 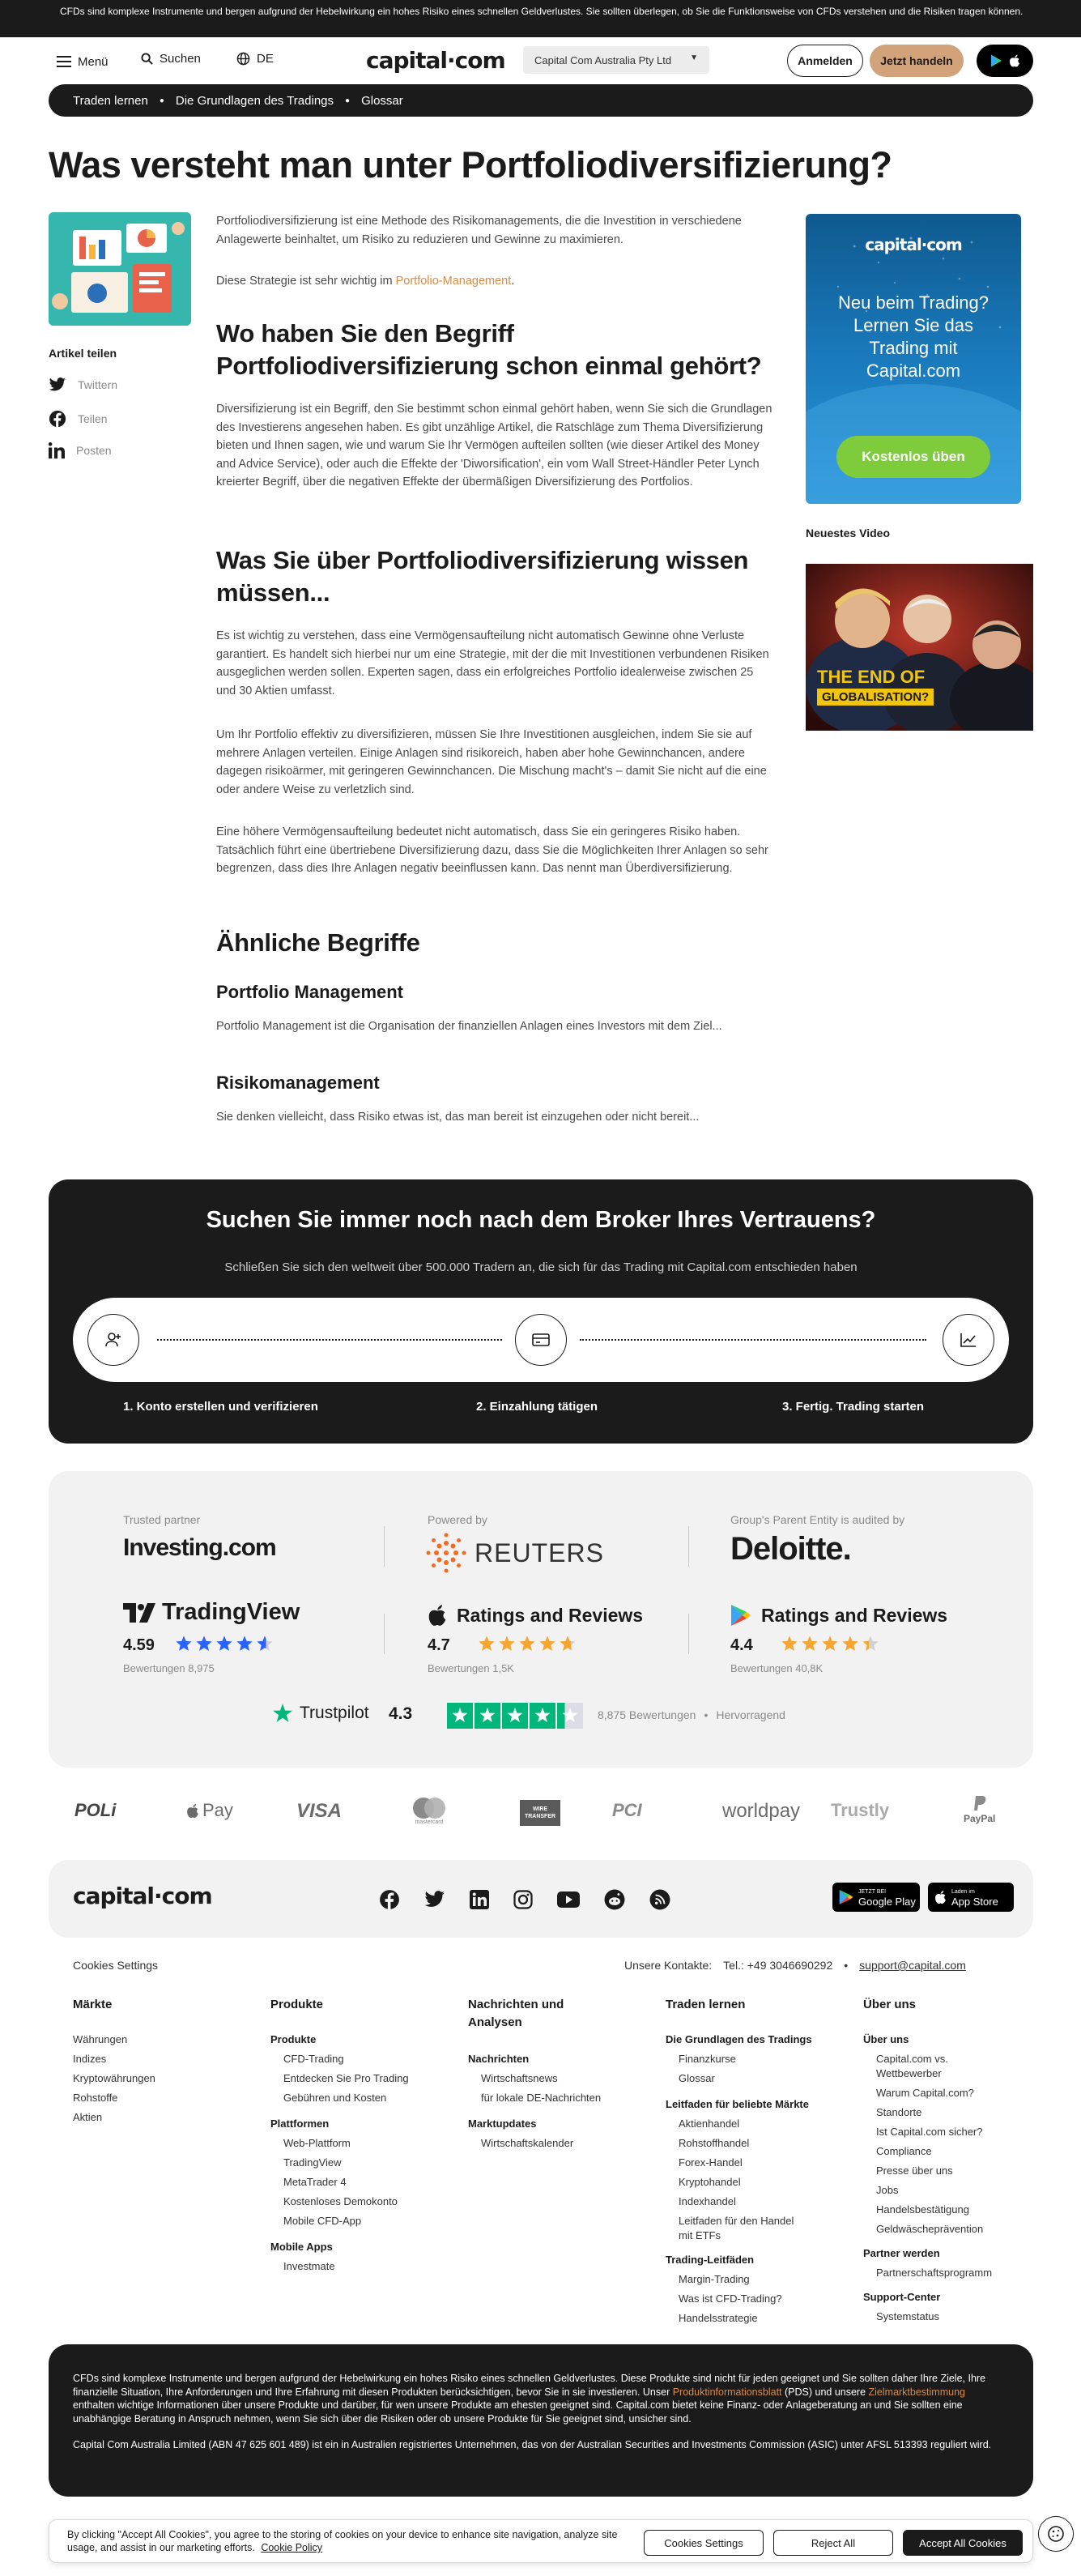 What do you see at coordinates (730, 2298) in the screenshot?
I see `footer-link: Was ist CFD-Trading?` at bounding box center [730, 2298].